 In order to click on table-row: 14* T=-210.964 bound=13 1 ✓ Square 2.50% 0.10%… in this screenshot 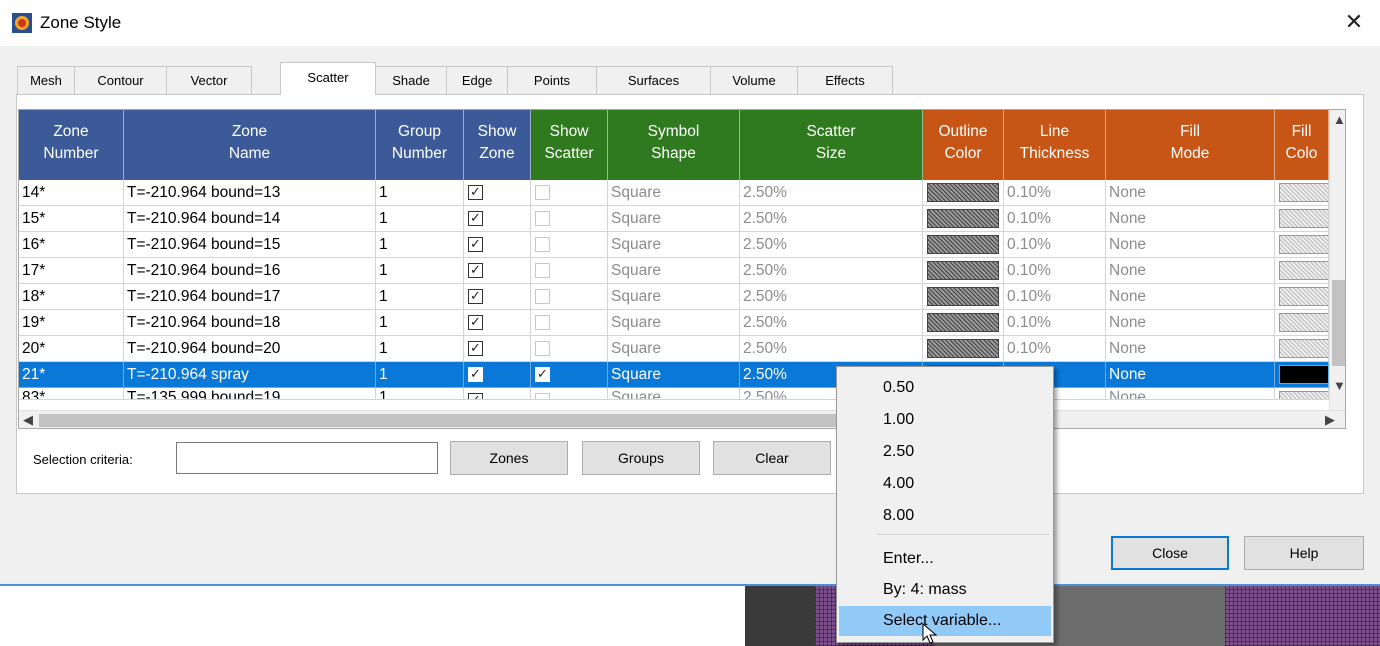, I will do `click(674, 193)`.